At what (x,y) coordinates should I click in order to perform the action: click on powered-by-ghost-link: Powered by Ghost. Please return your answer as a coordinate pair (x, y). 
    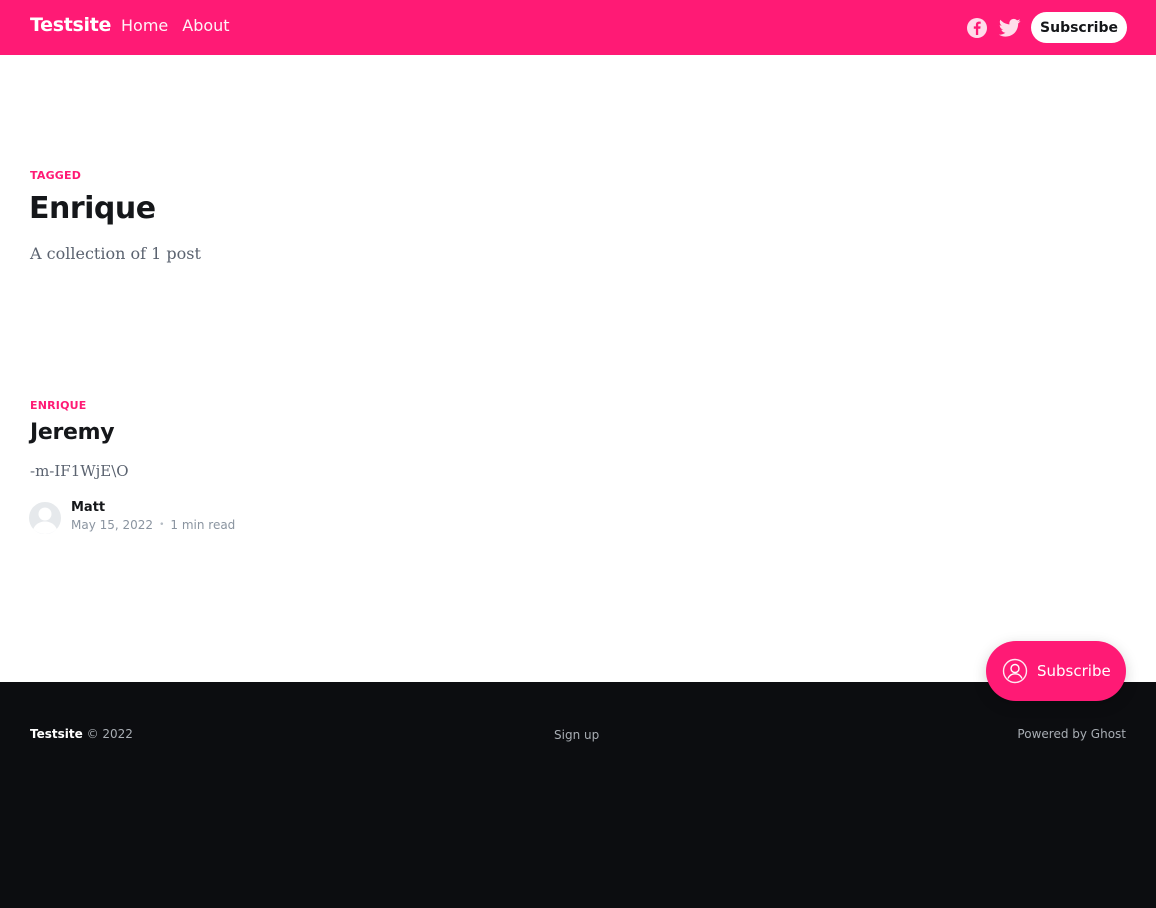
    Looking at the image, I should click on (1071, 734).